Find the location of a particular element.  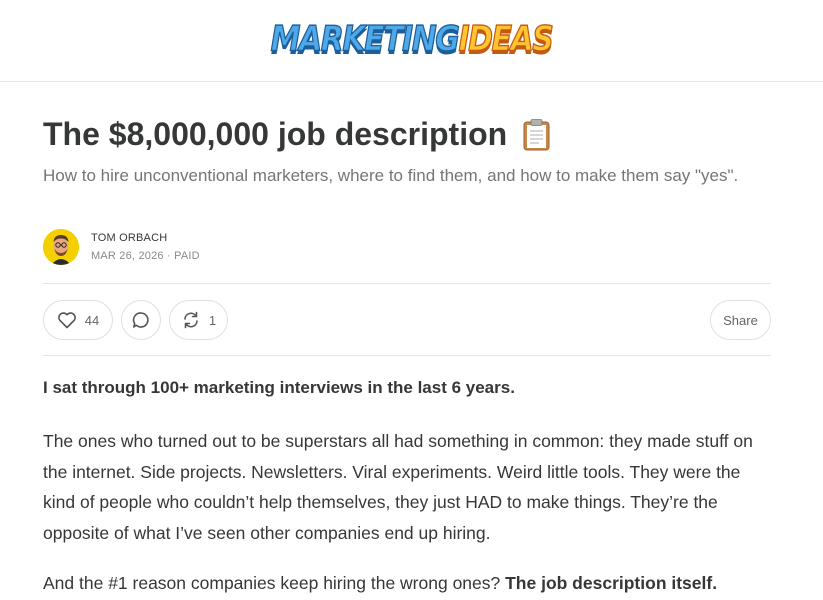

comment-bubble-icon is located at coordinates (141, 320).